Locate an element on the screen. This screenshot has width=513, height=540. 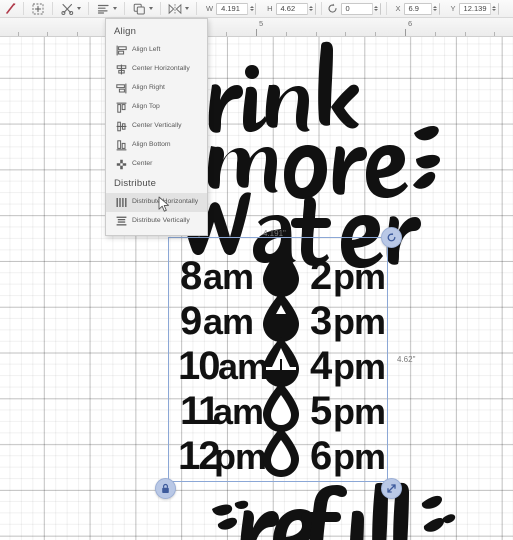
height-field: 4.62 is located at coordinates (295, 8).